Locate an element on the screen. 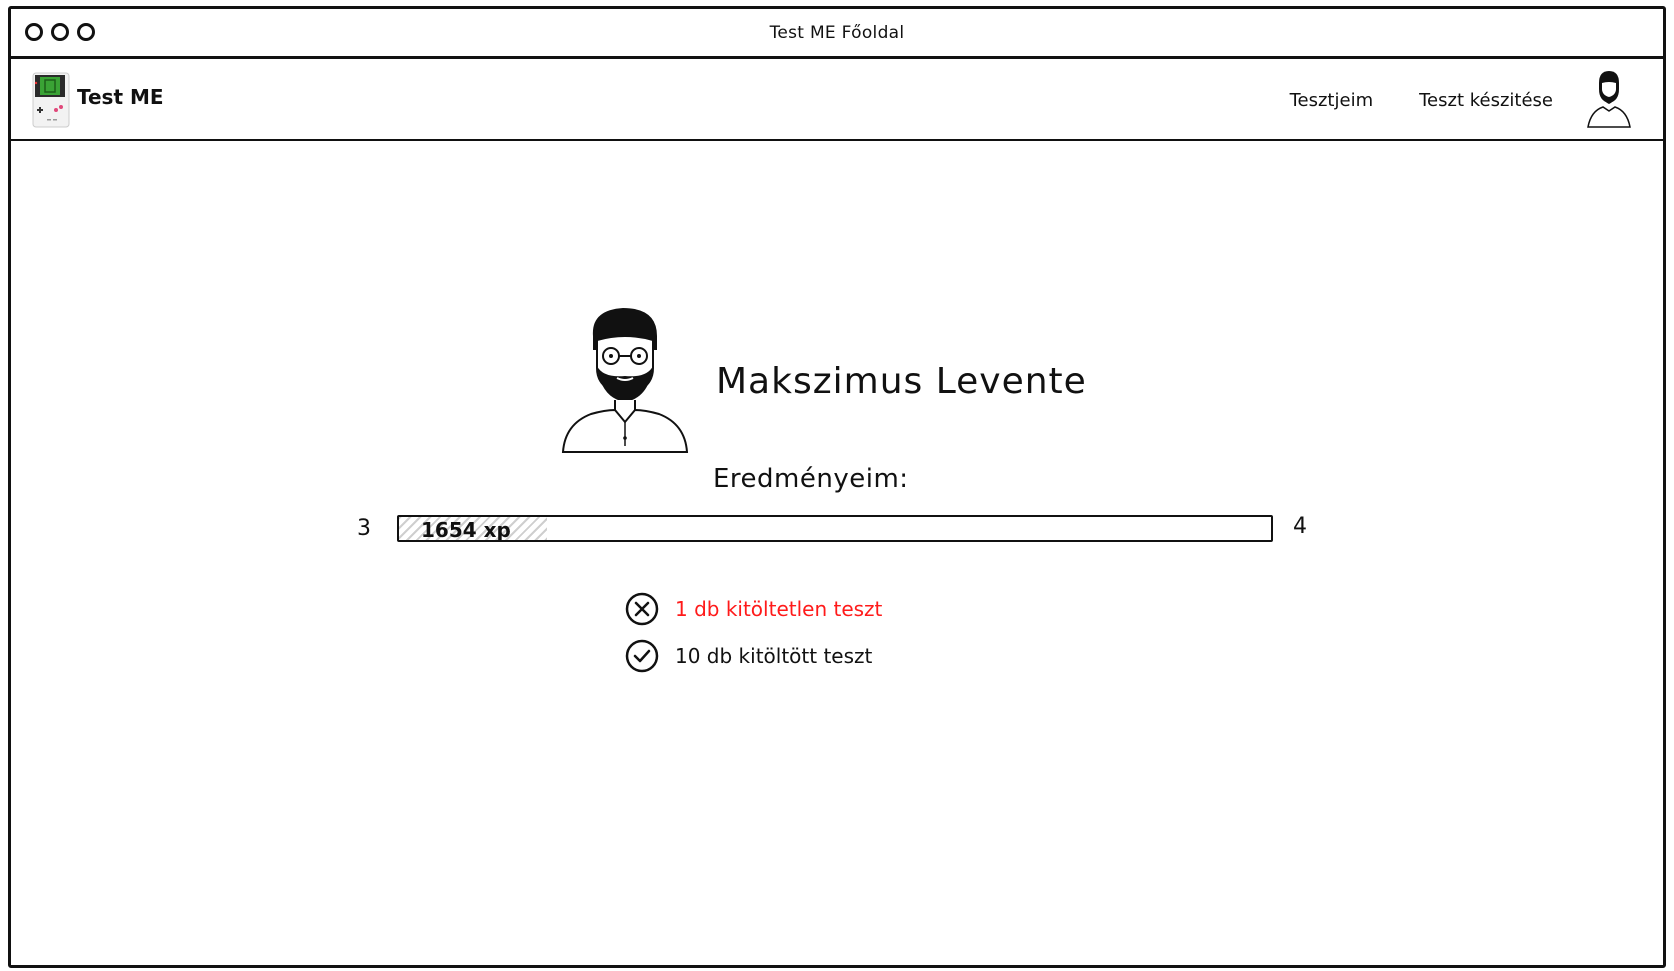 The image size is (1674, 971). current-level: 3 is located at coordinates (364, 528).